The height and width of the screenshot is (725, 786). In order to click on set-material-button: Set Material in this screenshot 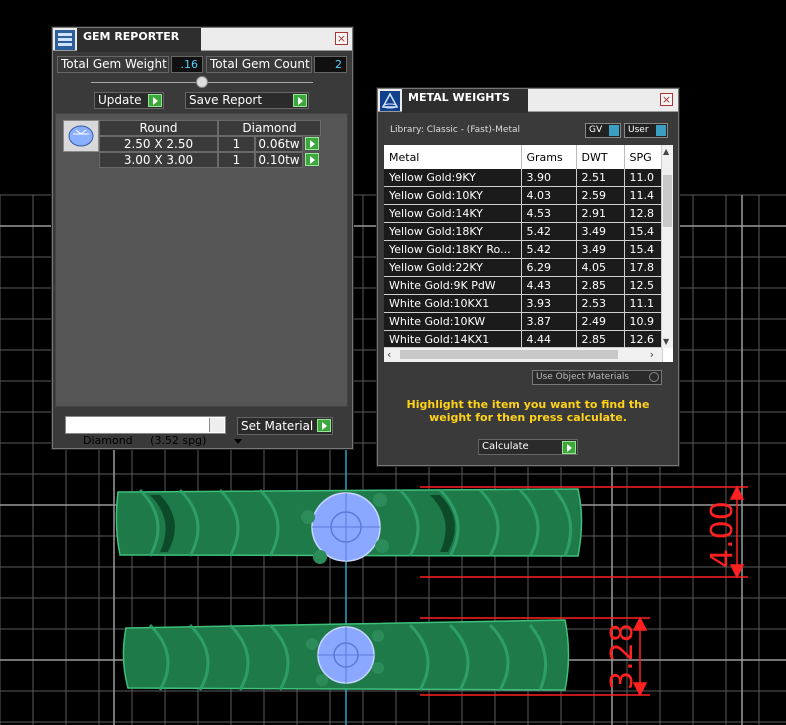, I will do `click(285, 426)`.